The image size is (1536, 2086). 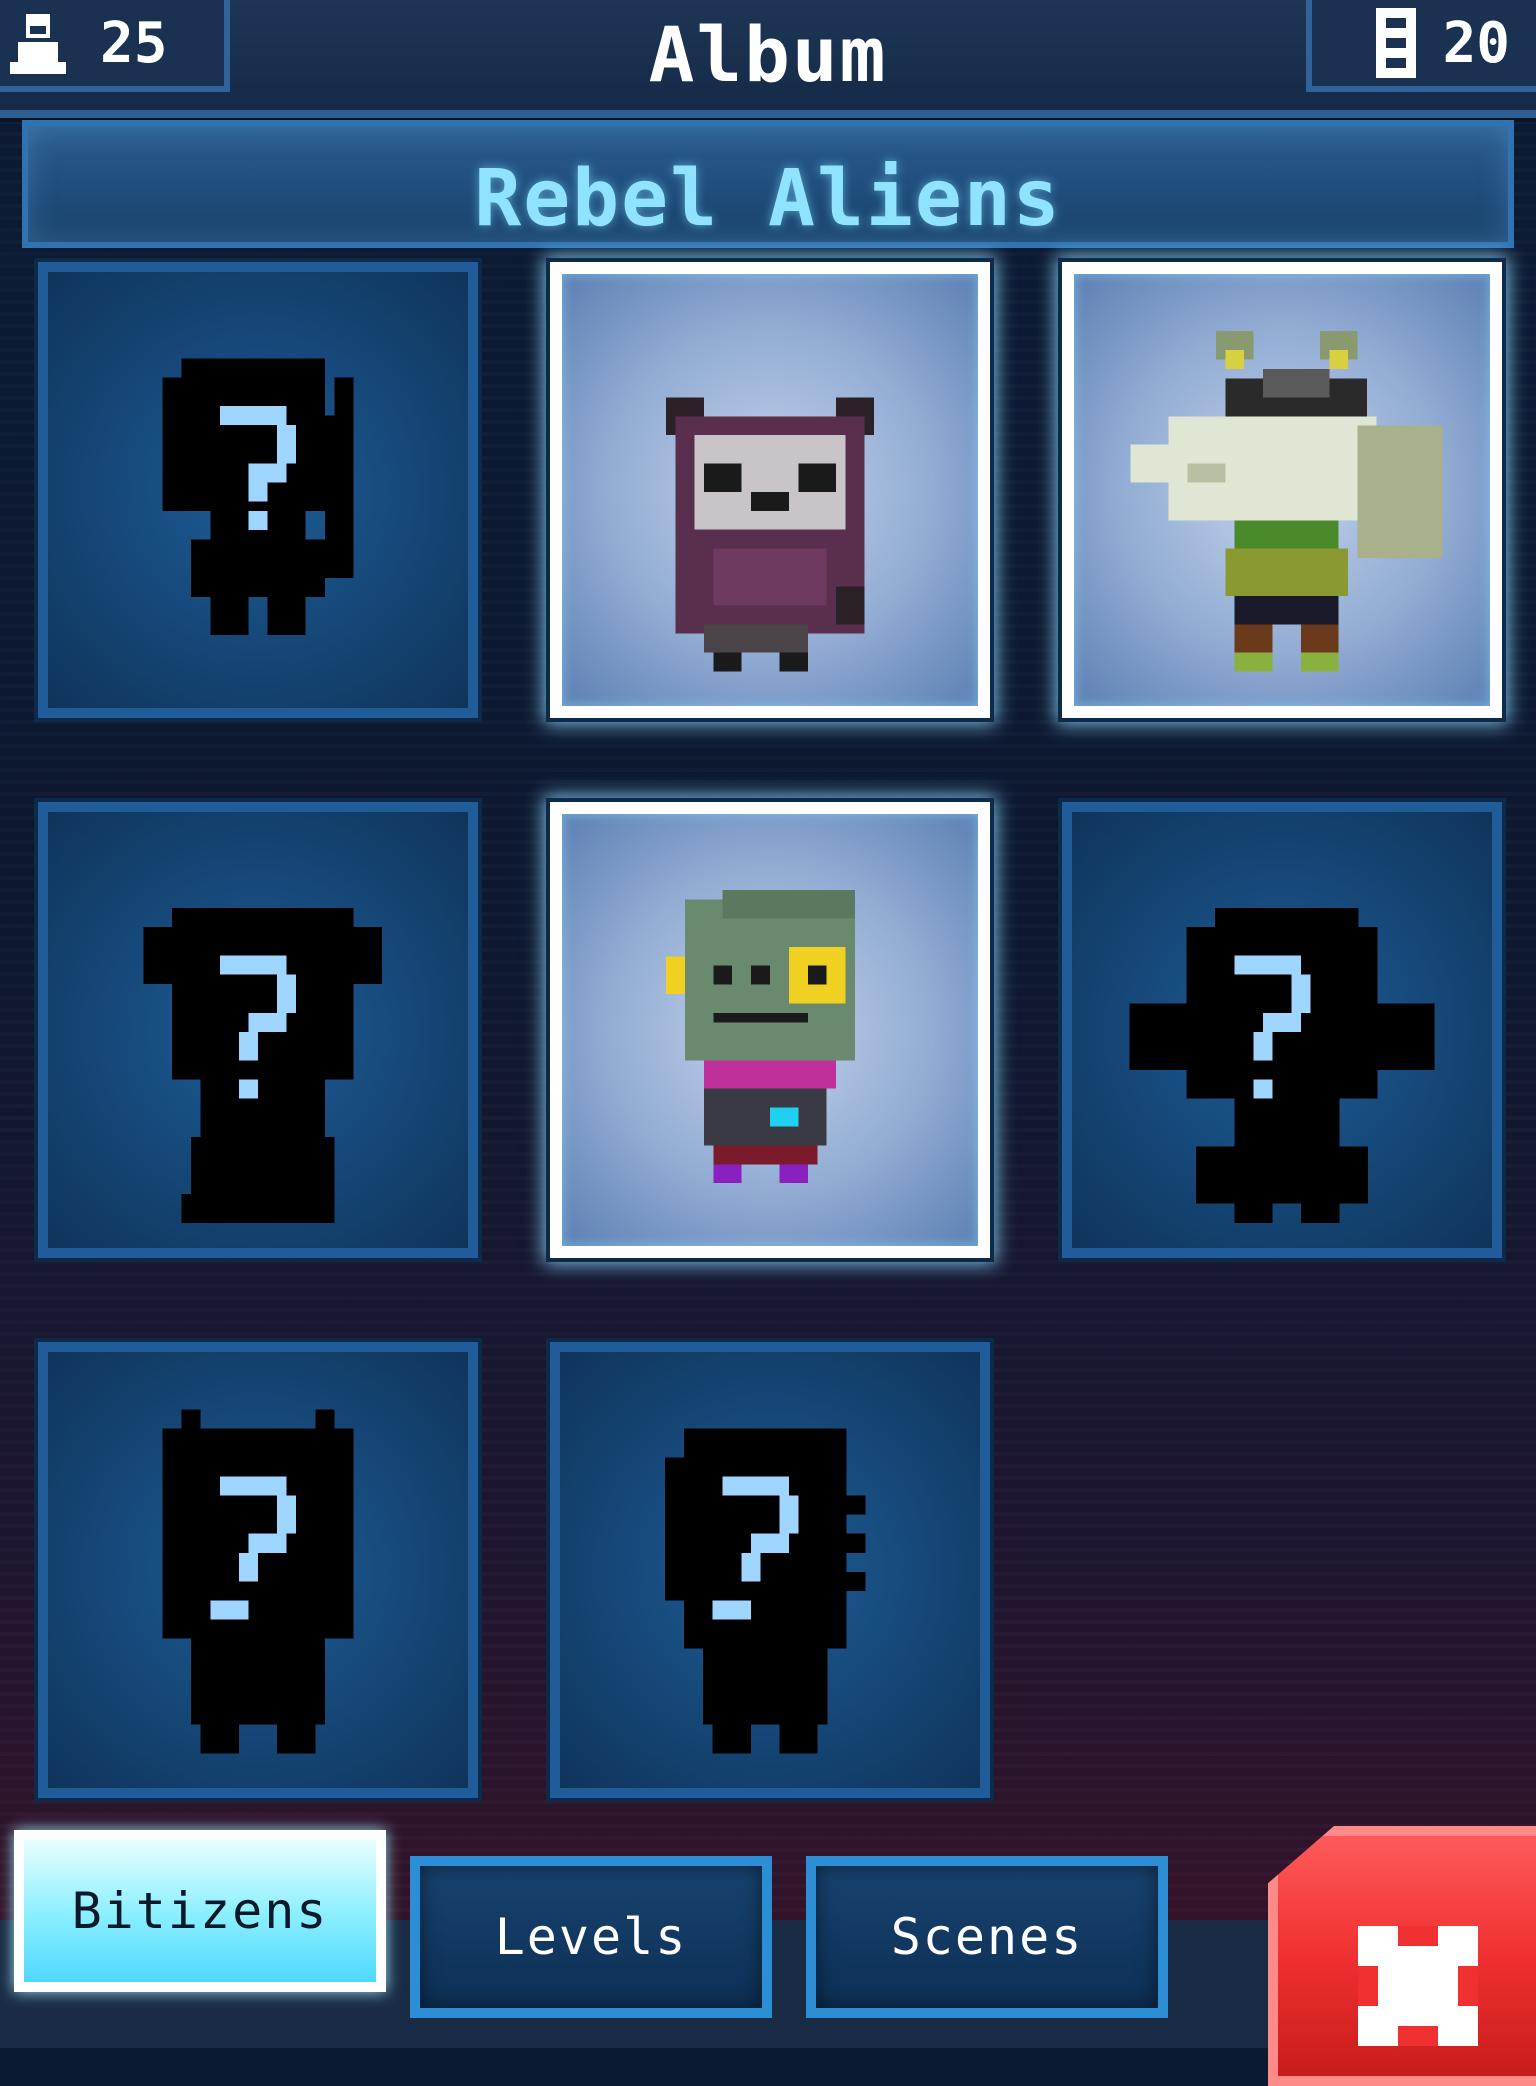 What do you see at coordinates (591, 1937) in the screenshot?
I see `tab-levels: Levels` at bounding box center [591, 1937].